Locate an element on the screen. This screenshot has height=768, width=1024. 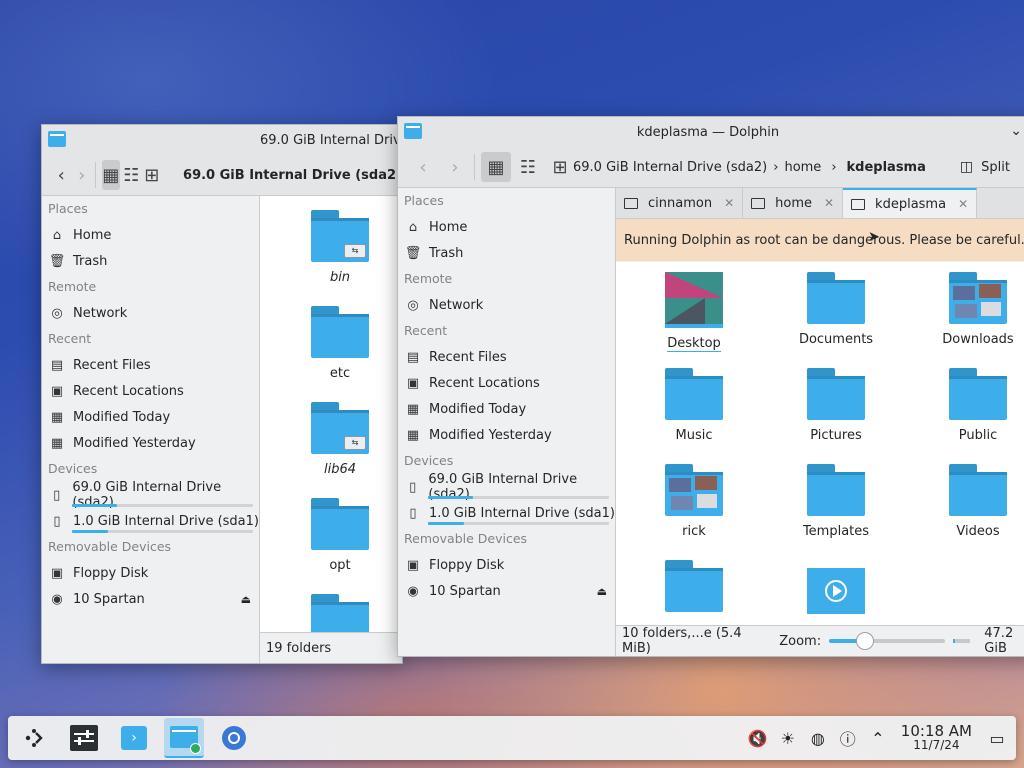
file-item: rick is located at coordinates (694, 501).